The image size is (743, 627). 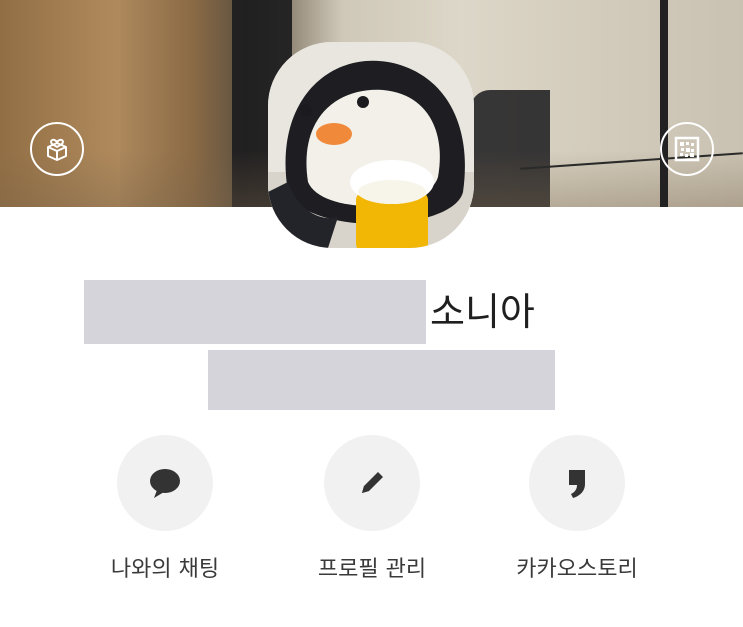 I want to click on action-label: 프로필 관리, so click(x=372, y=569).